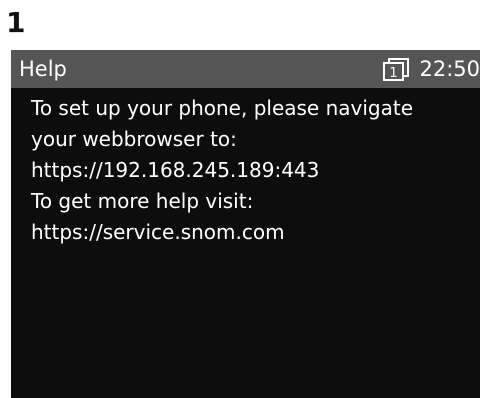  Describe the element at coordinates (16, 22) in the screenshot. I see `page-number: 1` at that location.